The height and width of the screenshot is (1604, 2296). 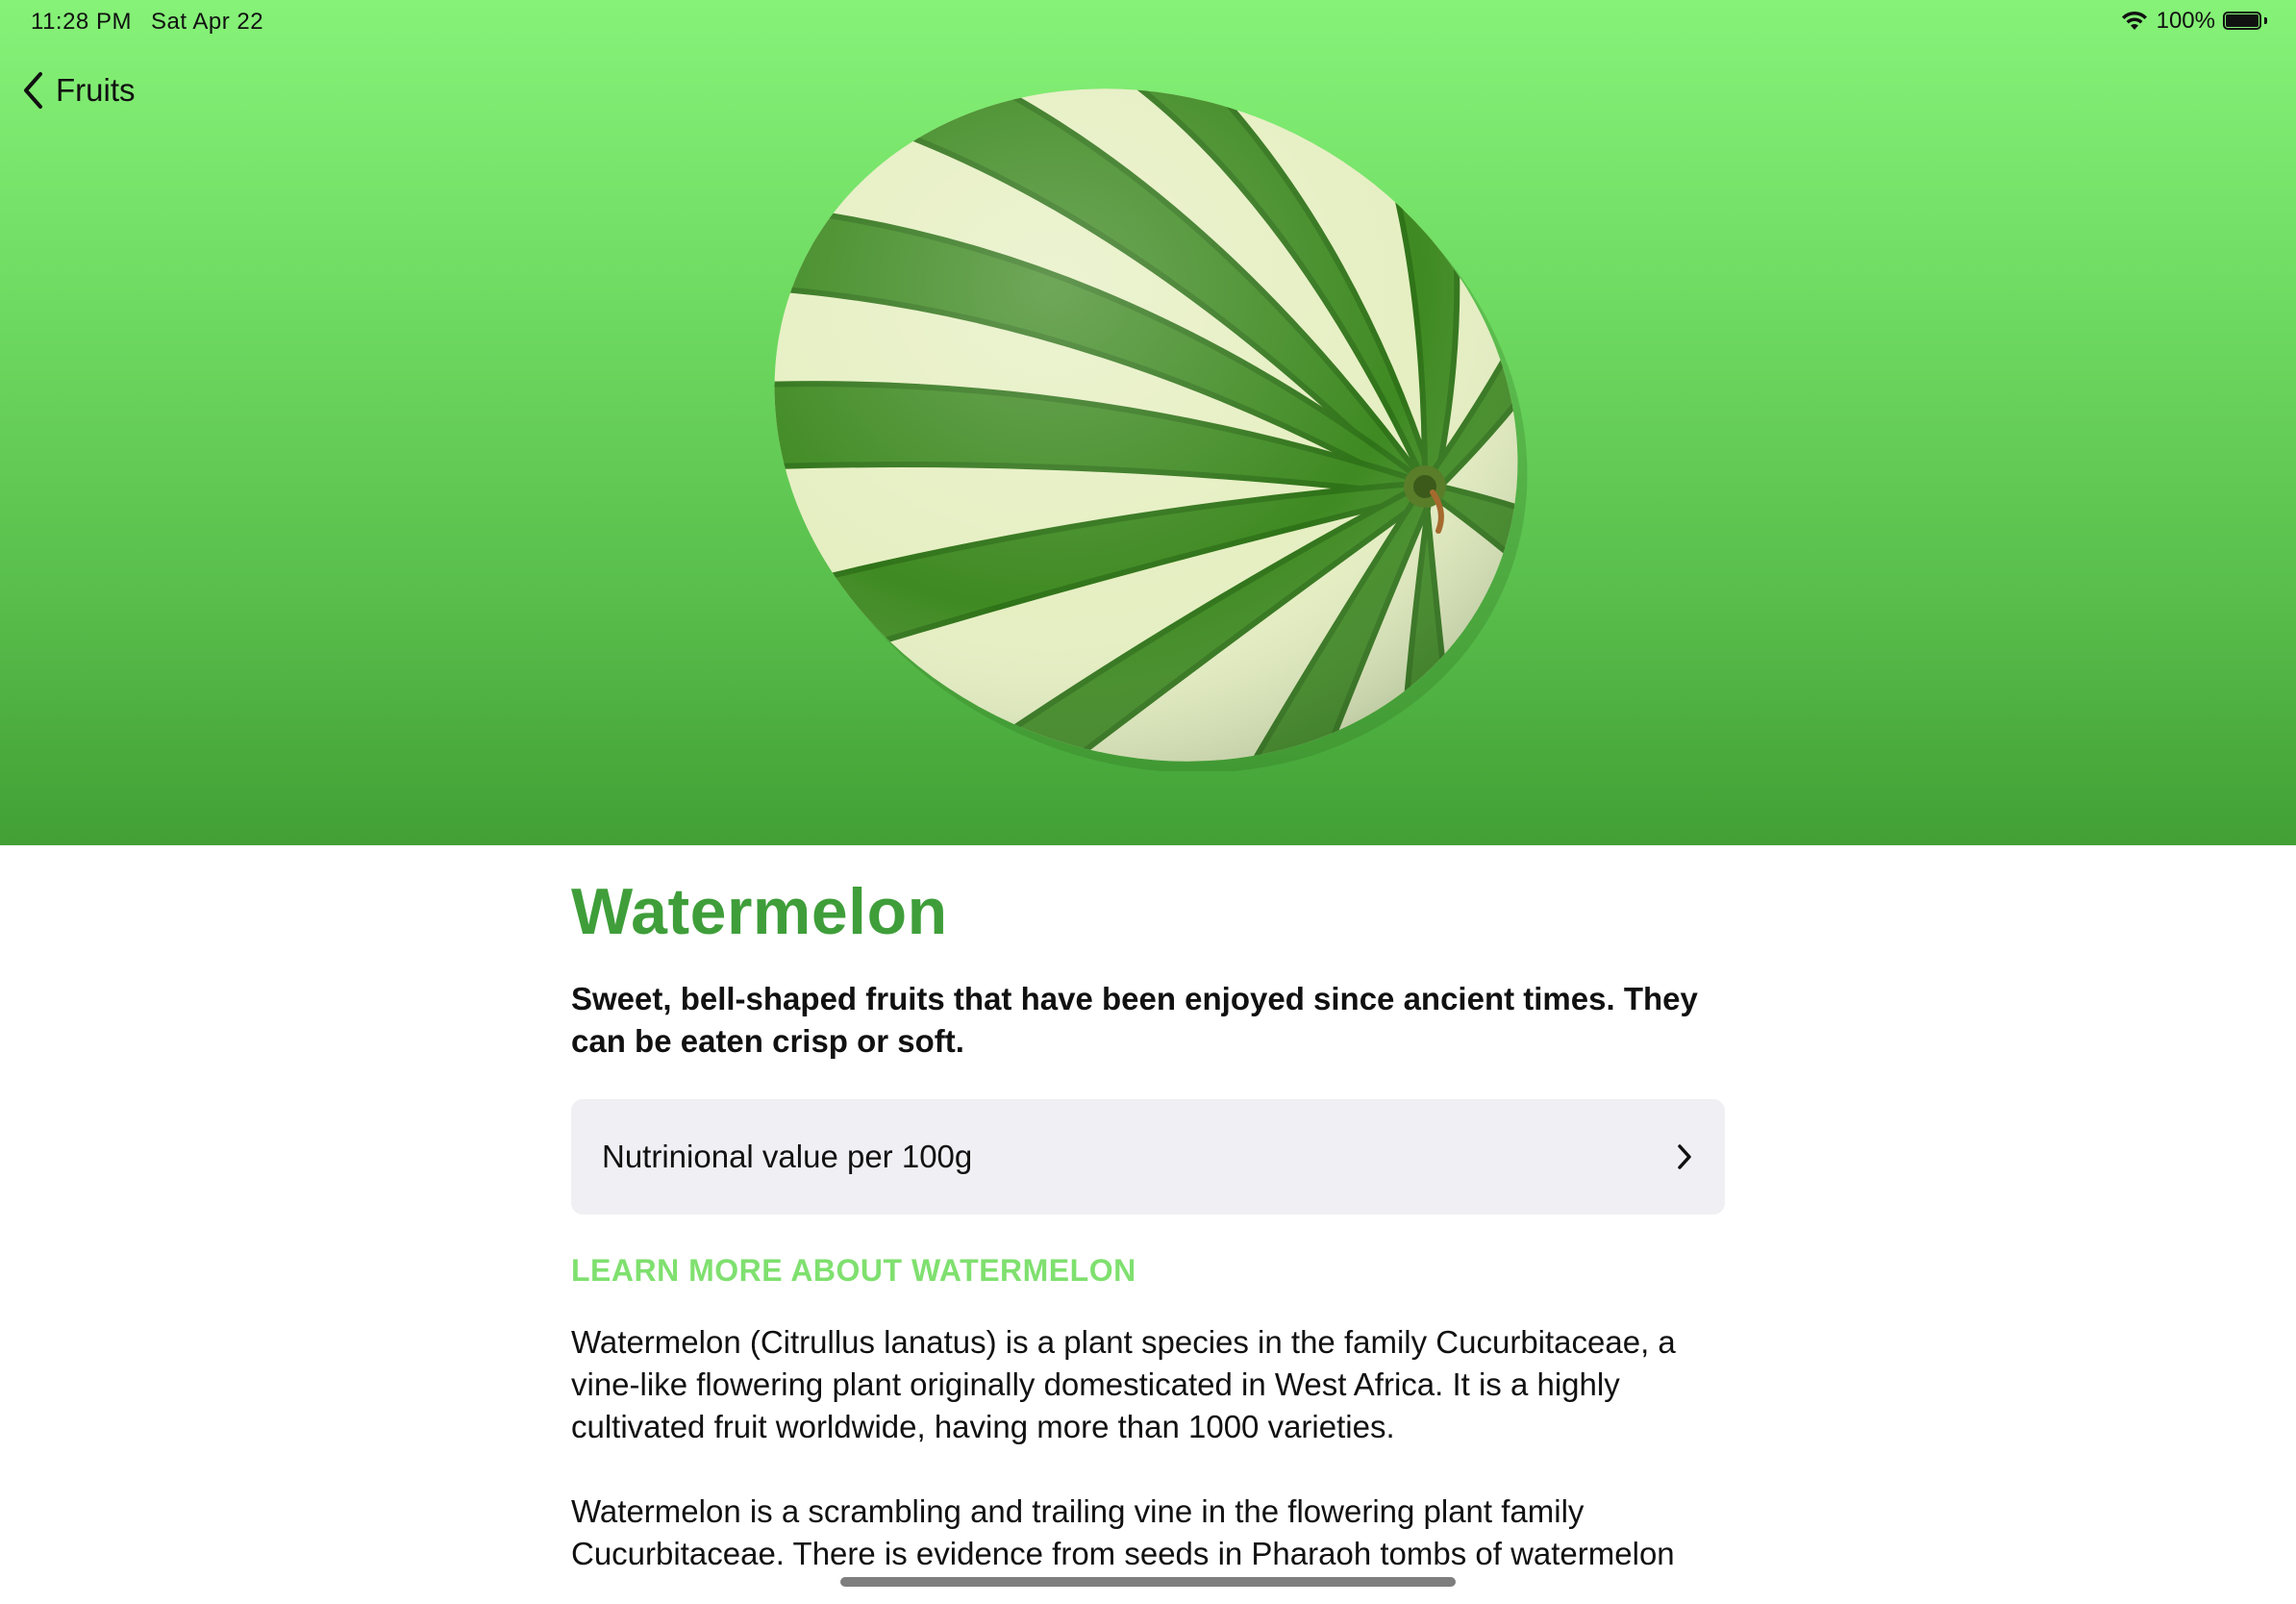 I want to click on status-bar: 11:28 PM Sat Apr 22 100%, so click(x=1148, y=22).